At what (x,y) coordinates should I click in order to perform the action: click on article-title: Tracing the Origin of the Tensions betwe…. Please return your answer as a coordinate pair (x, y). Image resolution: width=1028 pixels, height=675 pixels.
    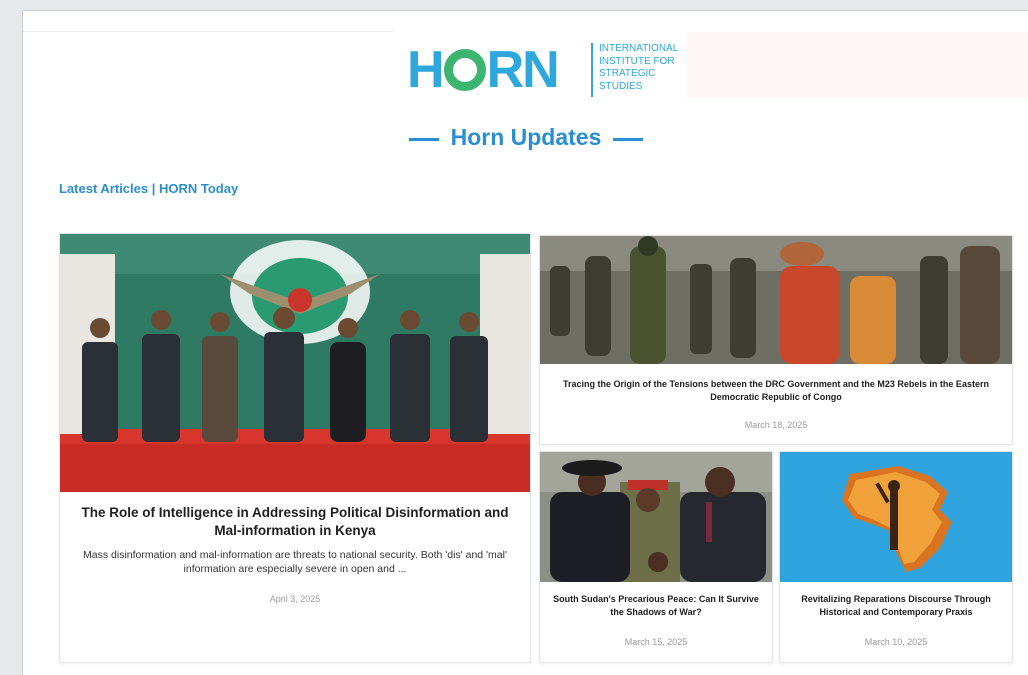
    Looking at the image, I should click on (776, 390).